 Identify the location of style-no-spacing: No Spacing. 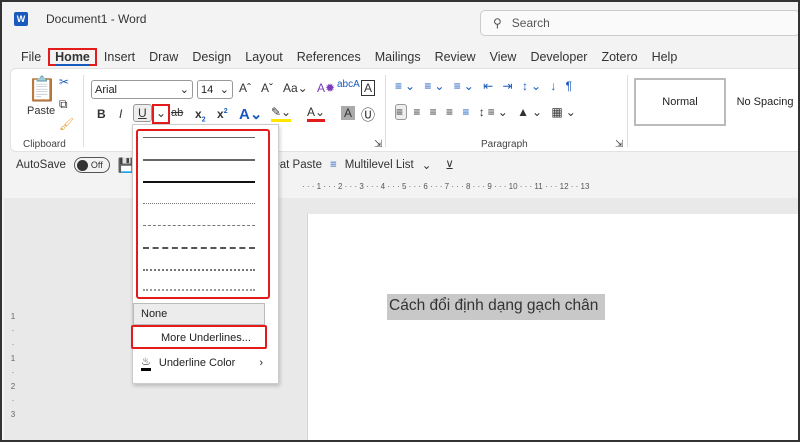
(762, 102).